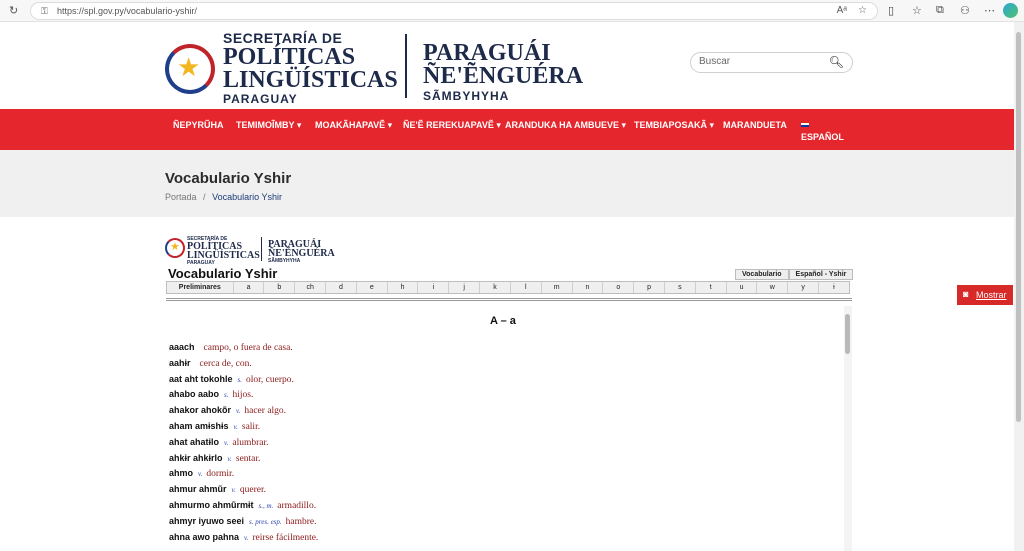  I want to click on alphabet-link: d, so click(341, 287).